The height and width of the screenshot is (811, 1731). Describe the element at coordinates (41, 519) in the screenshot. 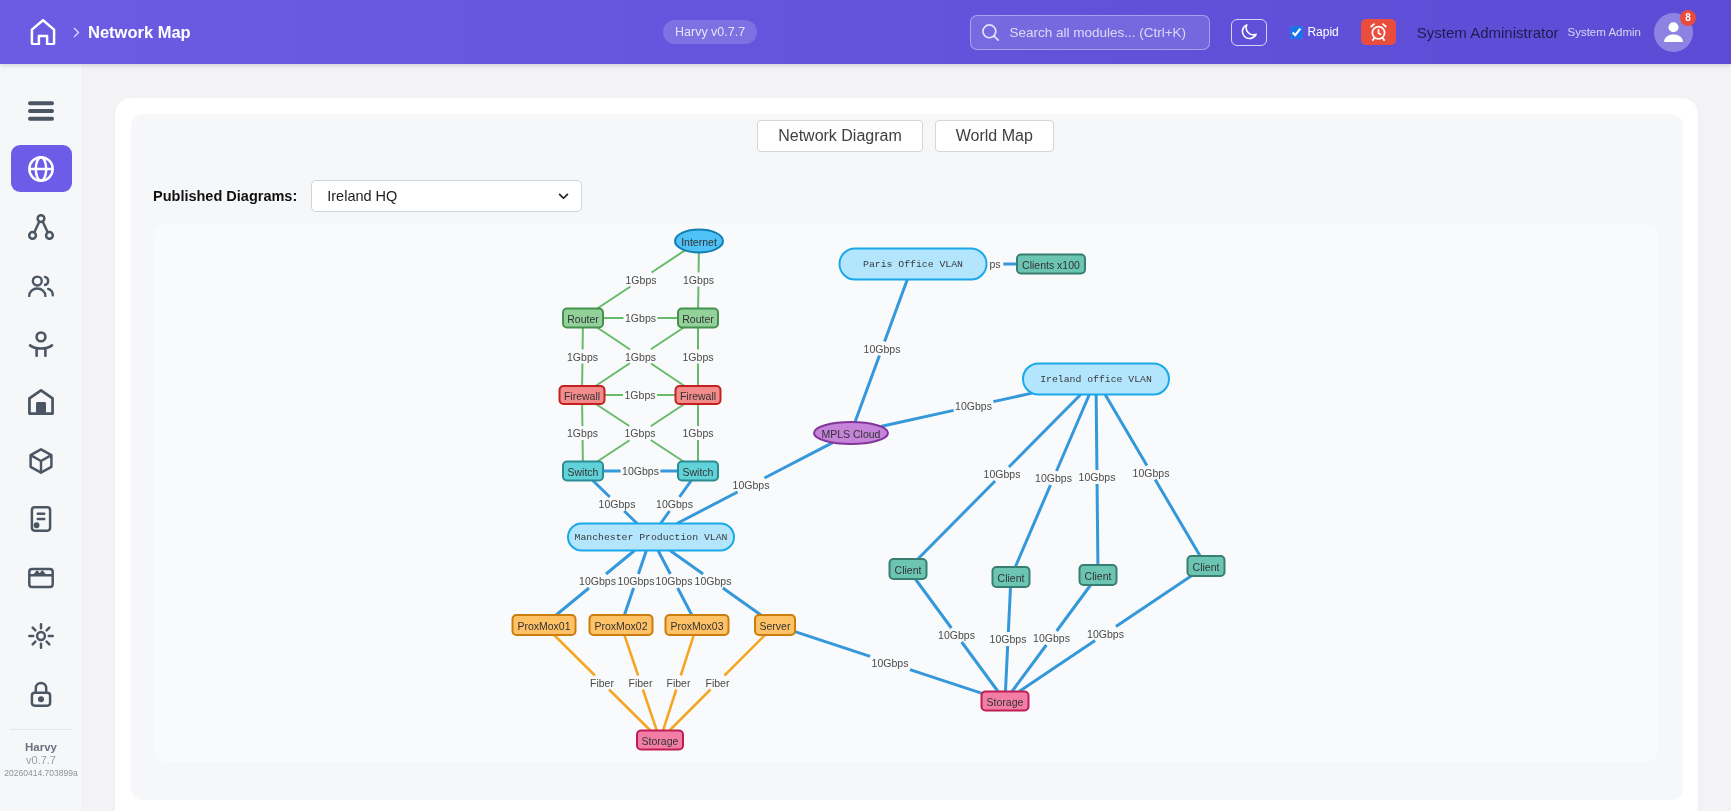

I see `document-icon` at that location.